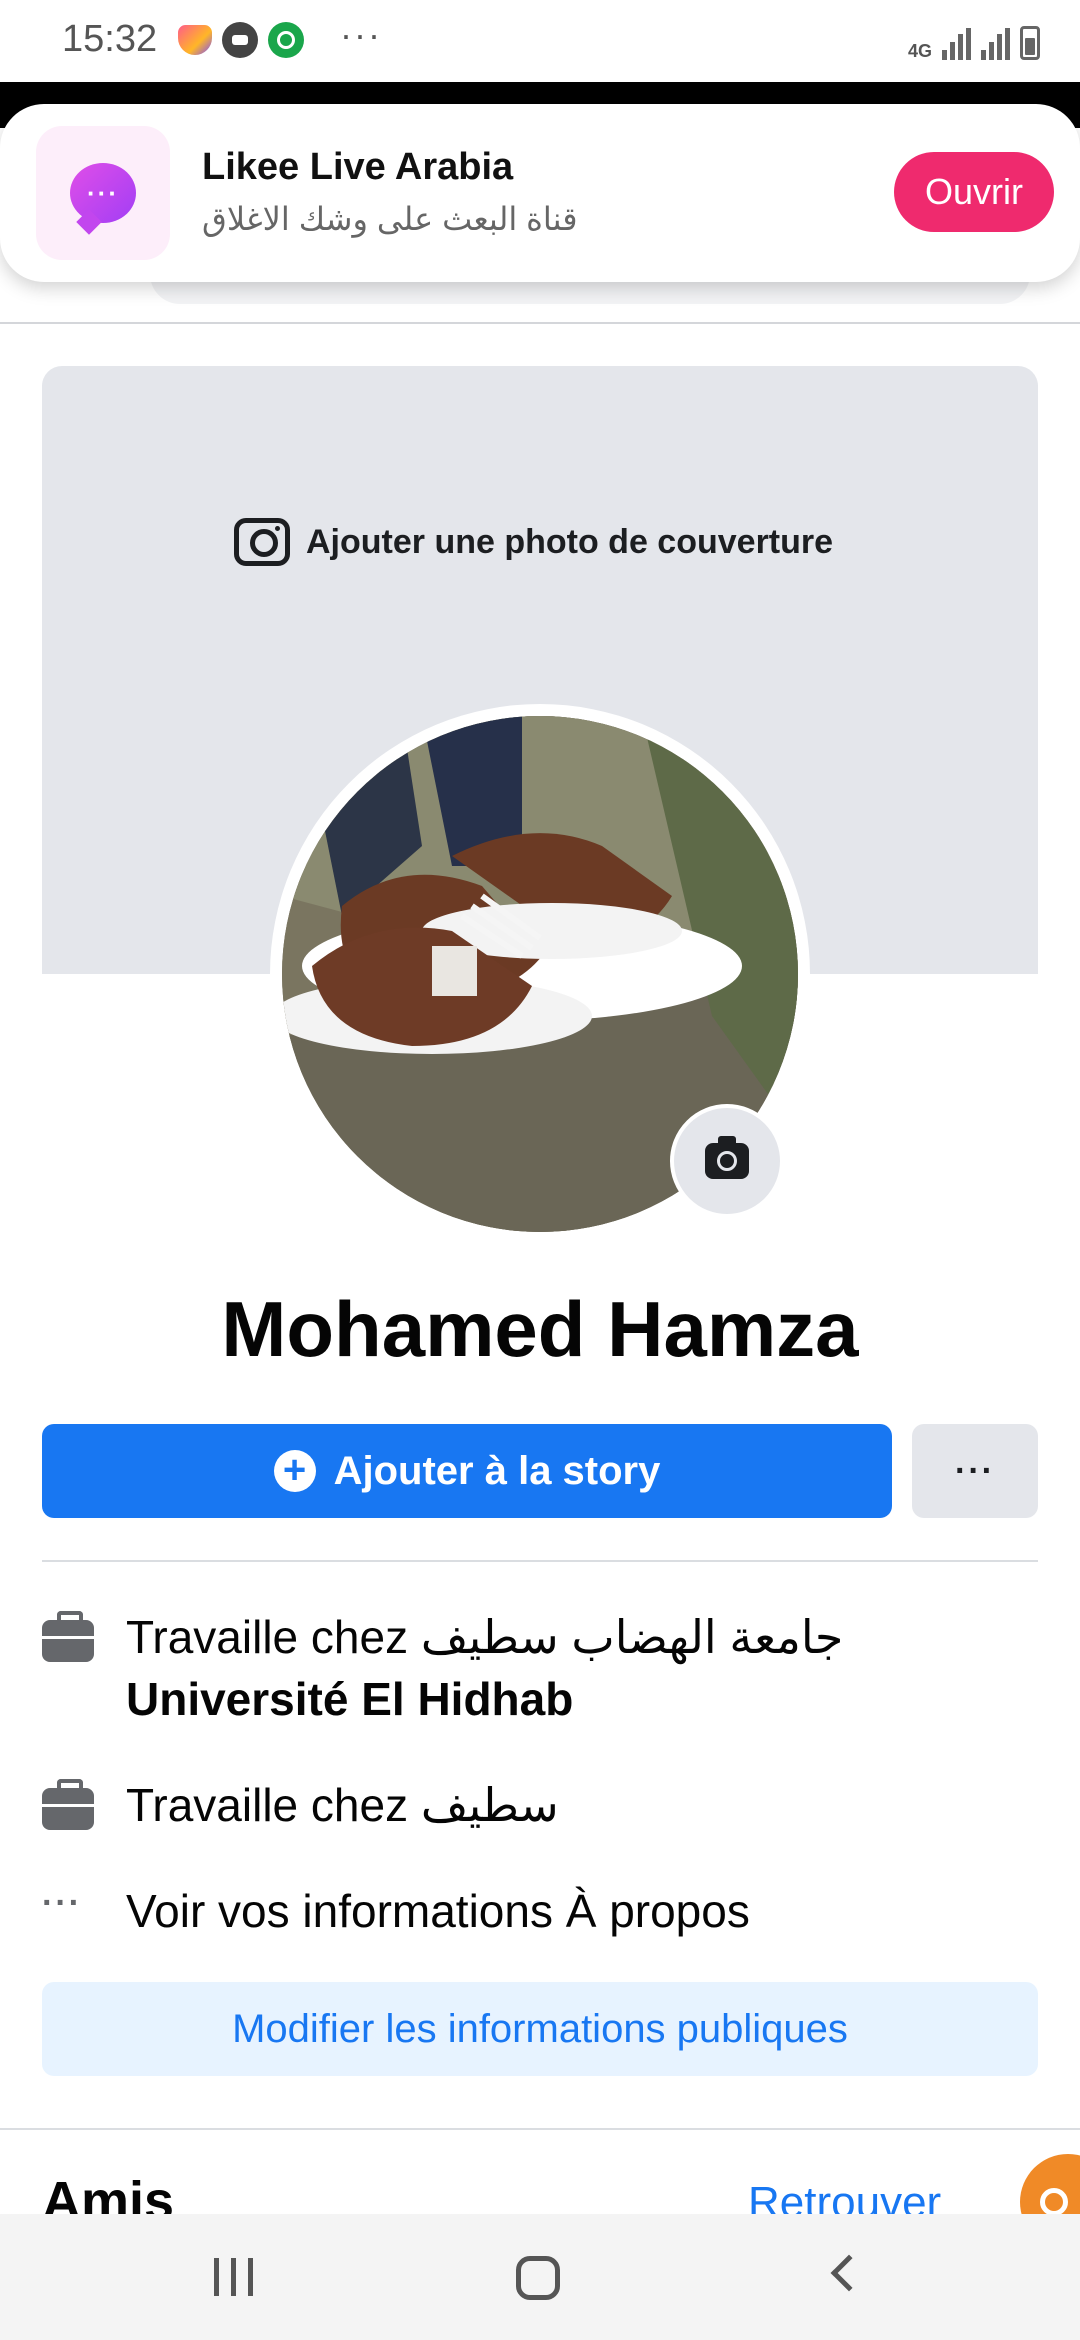  I want to click on likee-app-icon: ···, so click(103, 193).